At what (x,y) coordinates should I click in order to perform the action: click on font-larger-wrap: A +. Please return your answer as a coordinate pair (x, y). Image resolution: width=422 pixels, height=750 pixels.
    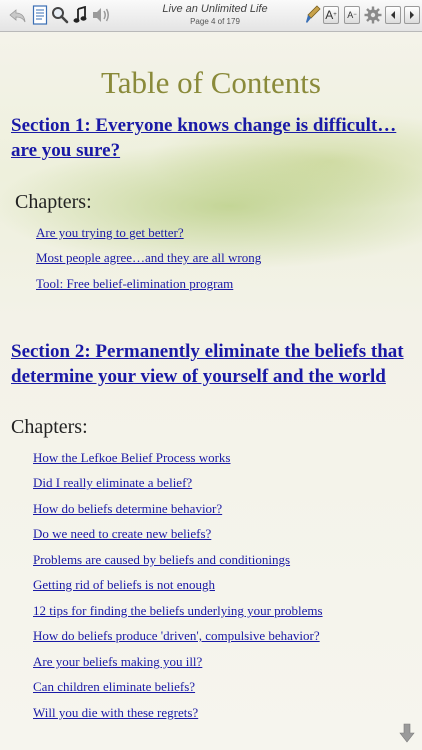
    Looking at the image, I should click on (331, 15).